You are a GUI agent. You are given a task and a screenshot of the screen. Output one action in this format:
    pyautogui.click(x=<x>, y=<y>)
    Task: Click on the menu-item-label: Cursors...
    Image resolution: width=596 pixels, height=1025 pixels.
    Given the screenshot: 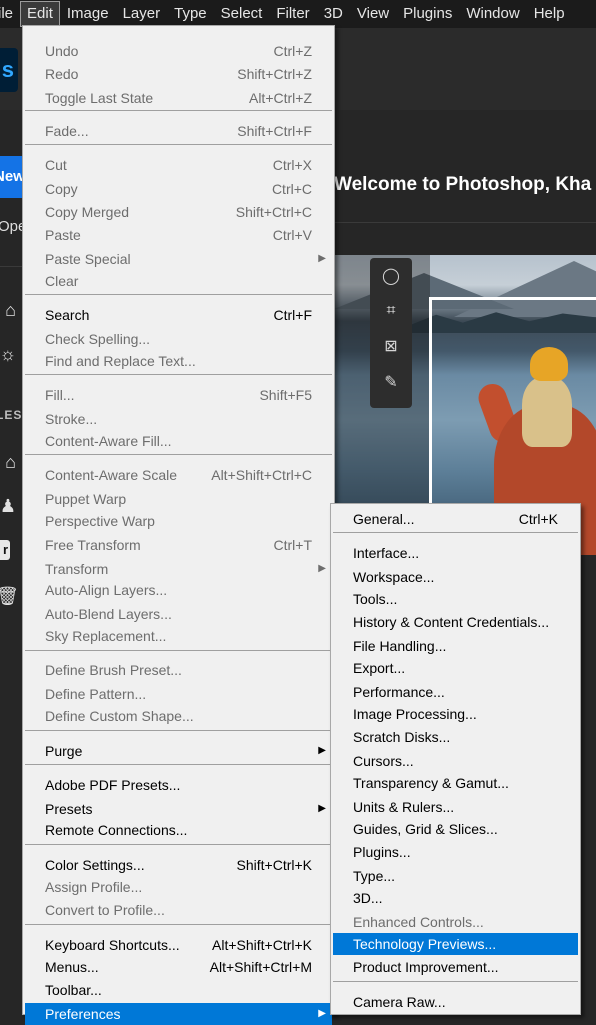 What is the action you would take?
    pyautogui.click(x=383, y=761)
    